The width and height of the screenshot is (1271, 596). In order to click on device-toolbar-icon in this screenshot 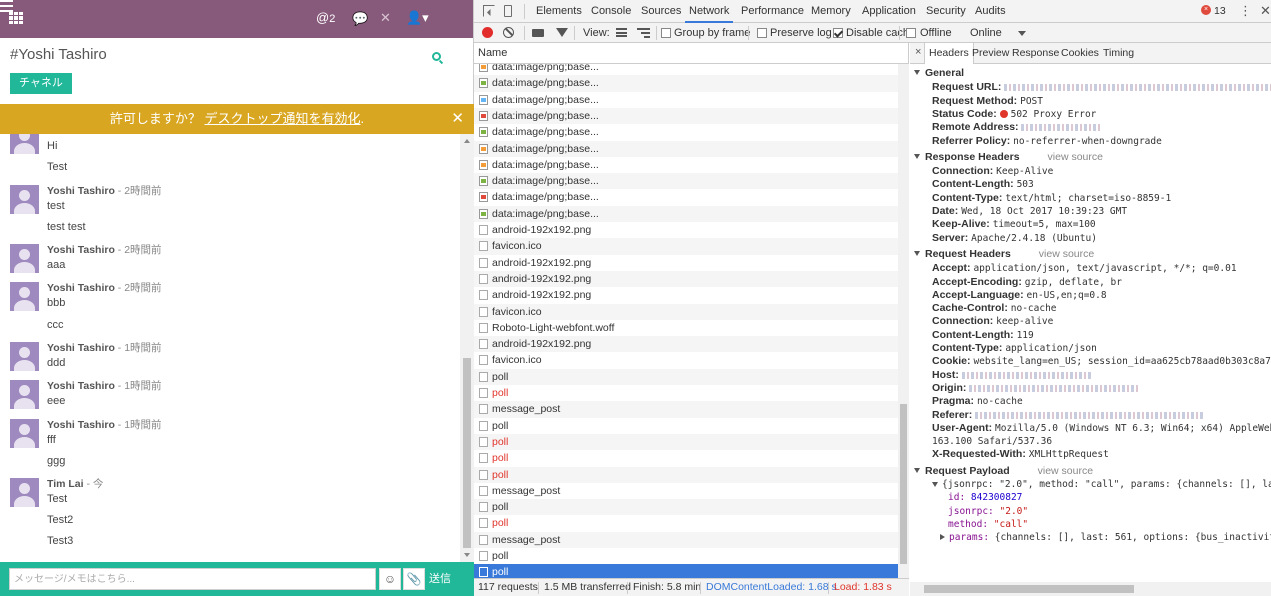, I will do `click(508, 11)`.